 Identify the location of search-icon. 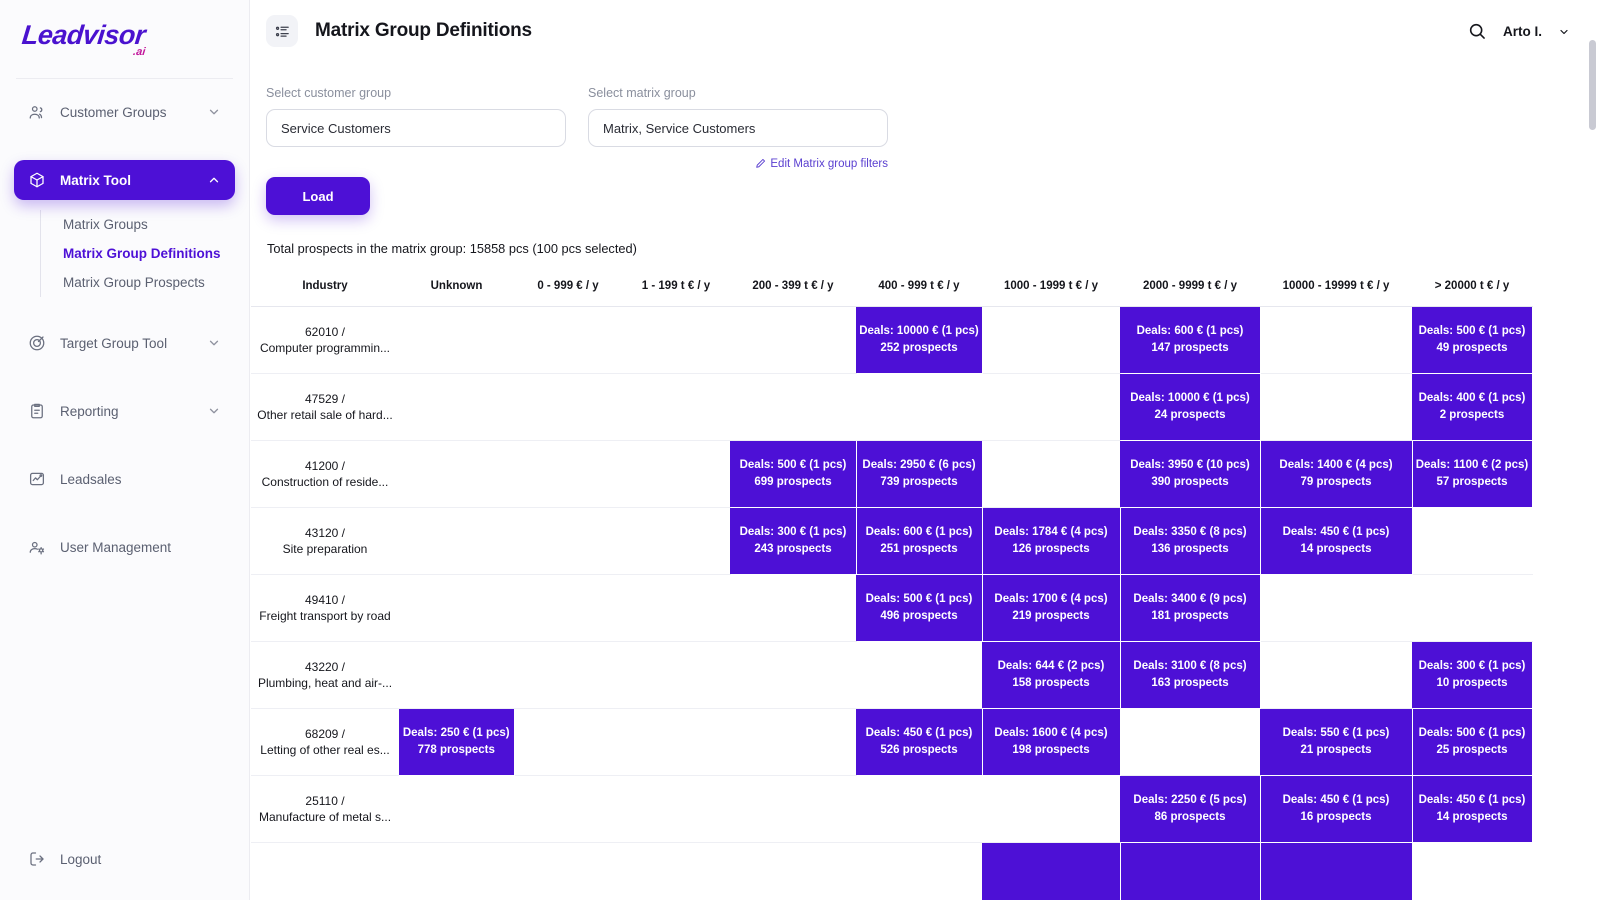
(1477, 31).